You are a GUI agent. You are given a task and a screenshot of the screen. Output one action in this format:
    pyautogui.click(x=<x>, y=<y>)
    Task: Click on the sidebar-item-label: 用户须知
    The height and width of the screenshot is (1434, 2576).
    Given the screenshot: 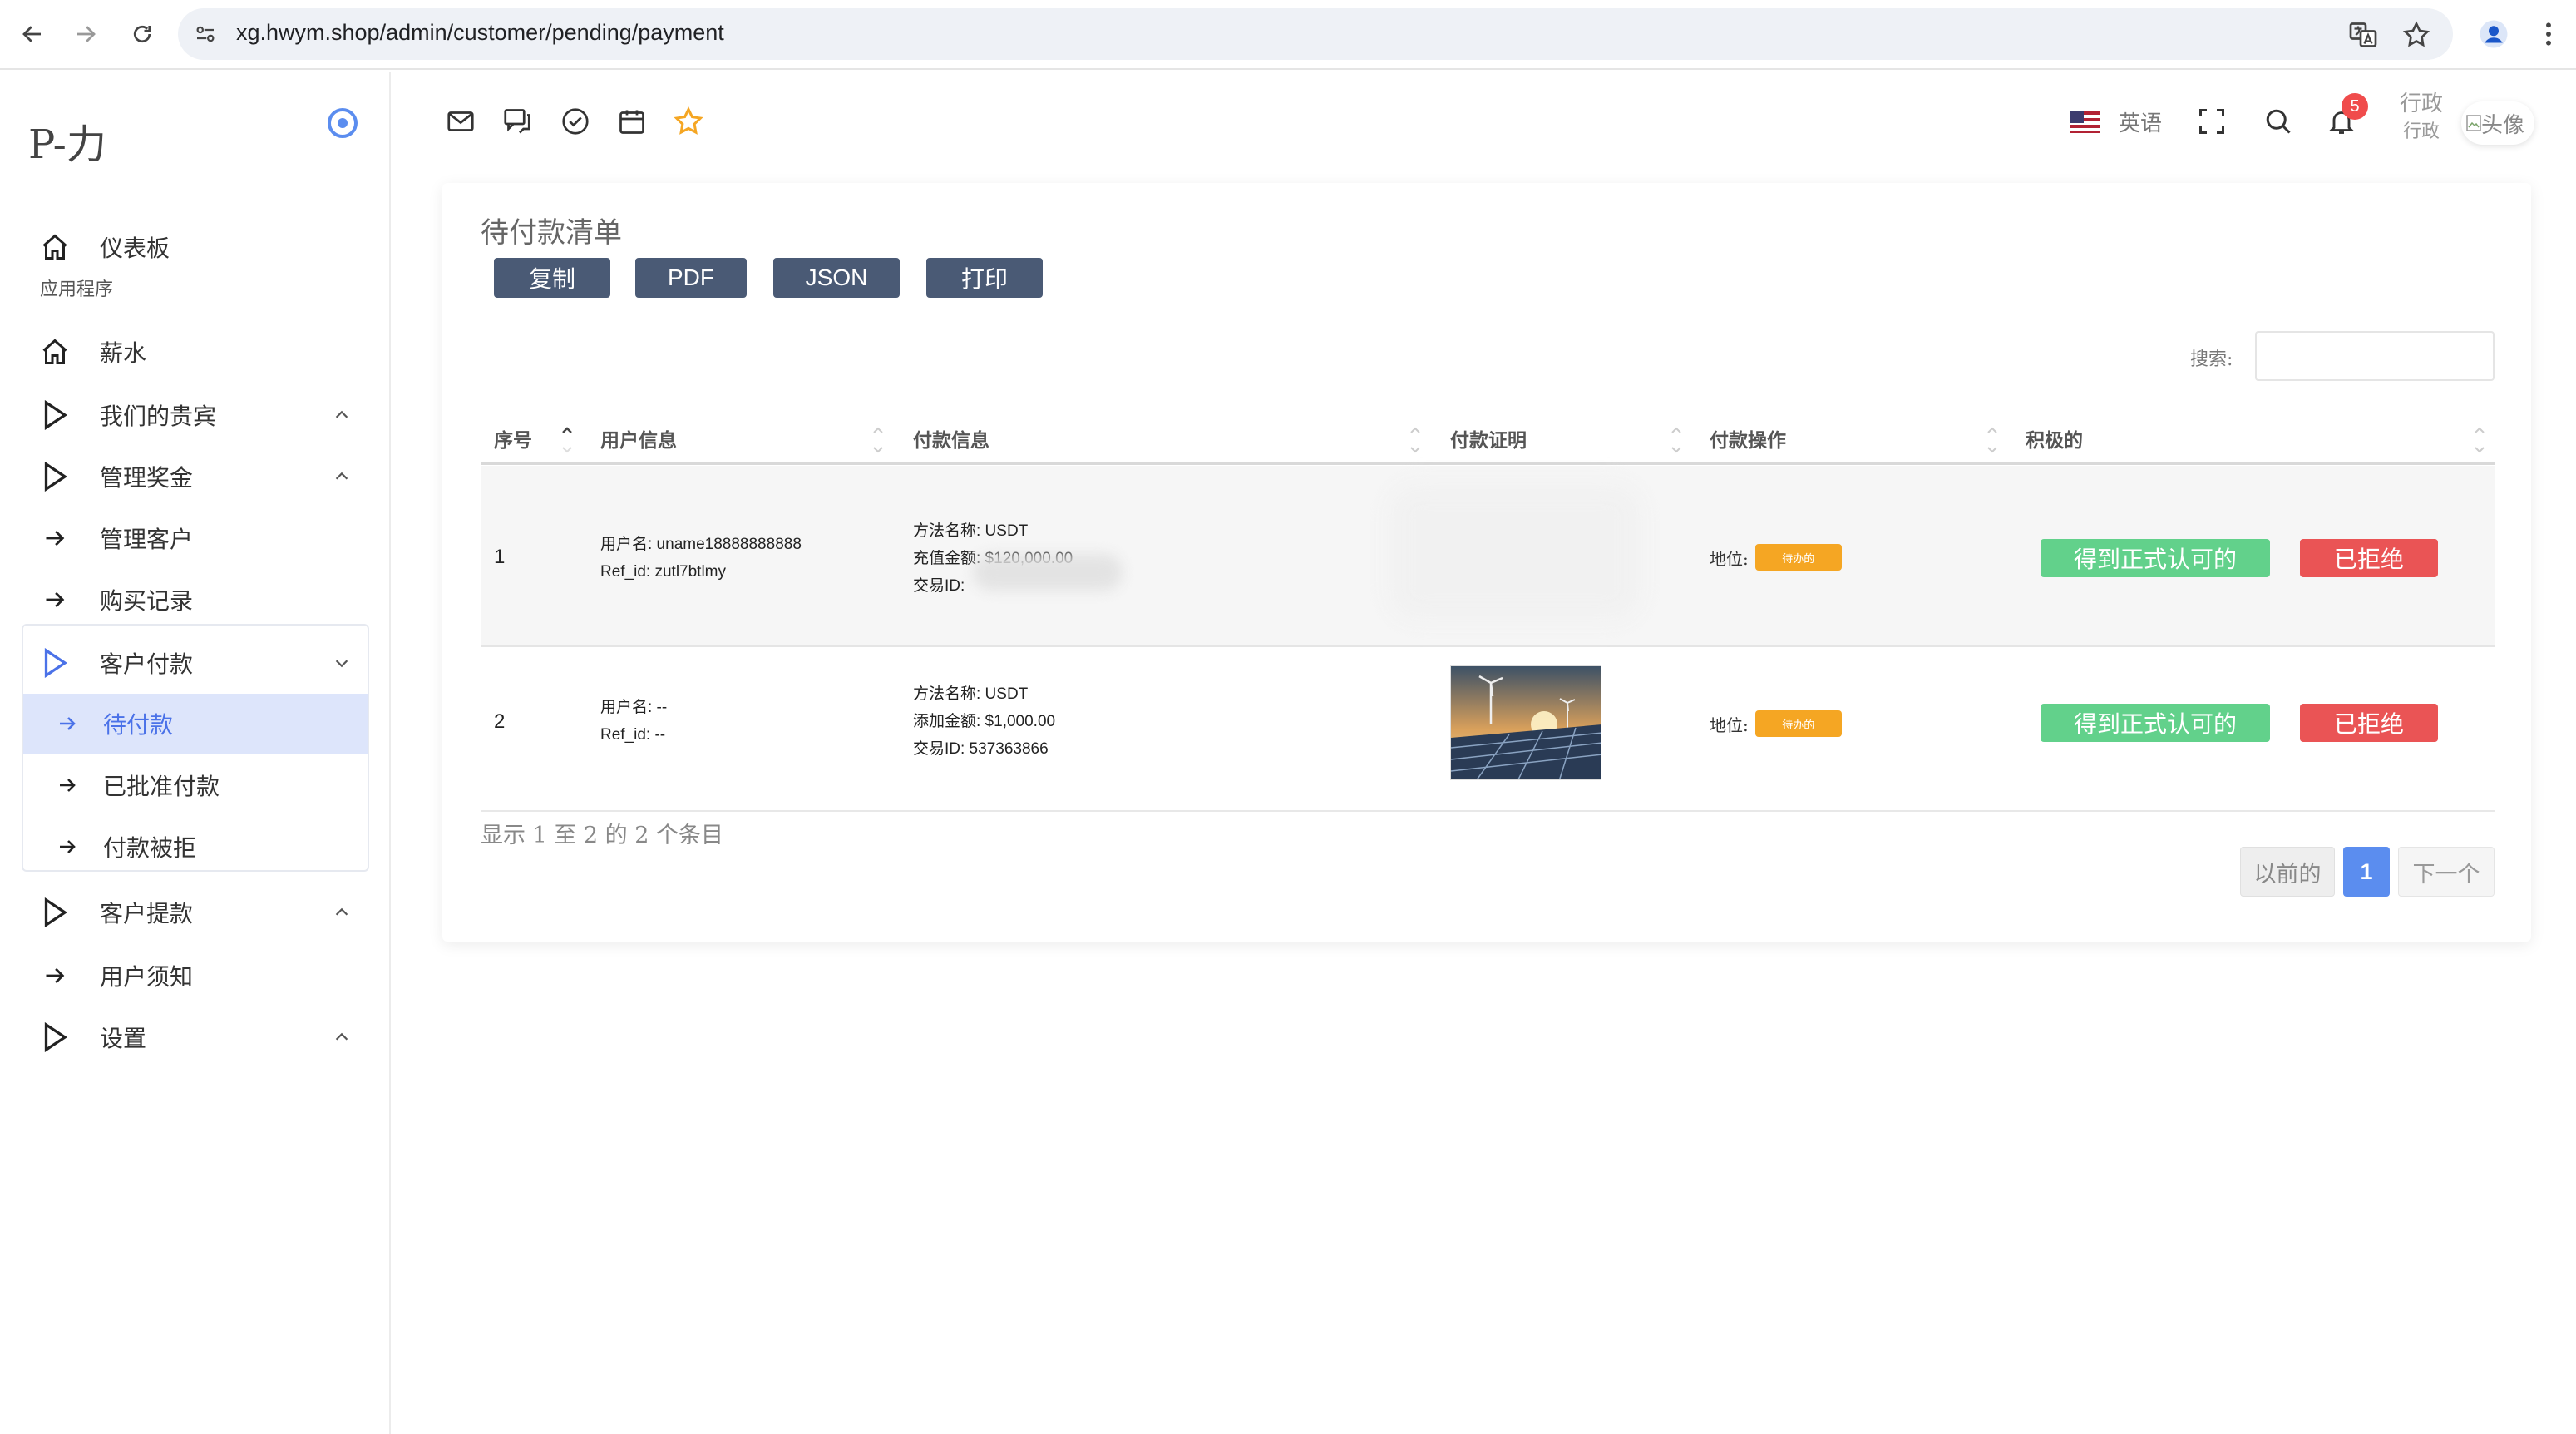 What is the action you would take?
    pyautogui.click(x=147, y=977)
    